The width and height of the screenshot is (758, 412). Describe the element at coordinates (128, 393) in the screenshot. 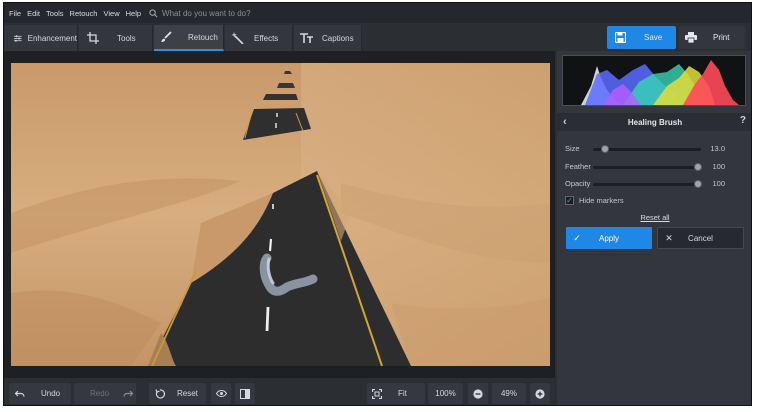

I see `redo-icon` at that location.